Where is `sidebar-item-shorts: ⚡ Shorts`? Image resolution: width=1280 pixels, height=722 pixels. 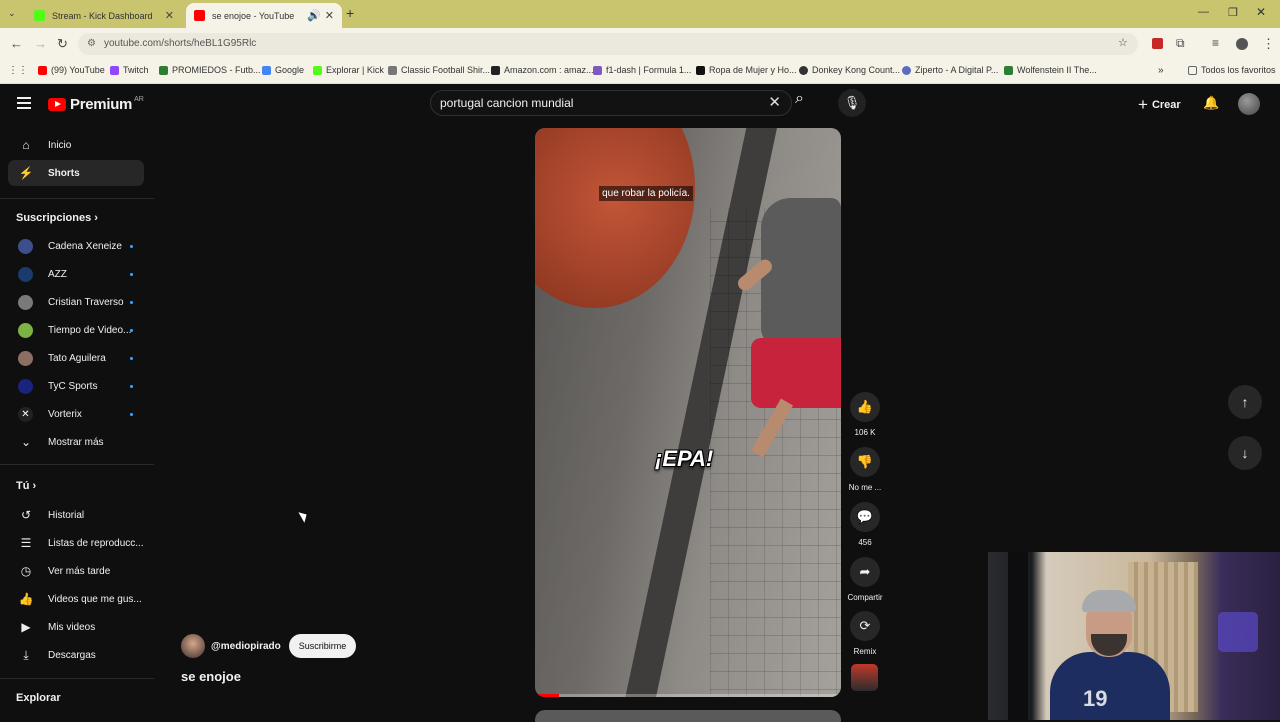 sidebar-item-shorts: ⚡ Shorts is located at coordinates (76, 173).